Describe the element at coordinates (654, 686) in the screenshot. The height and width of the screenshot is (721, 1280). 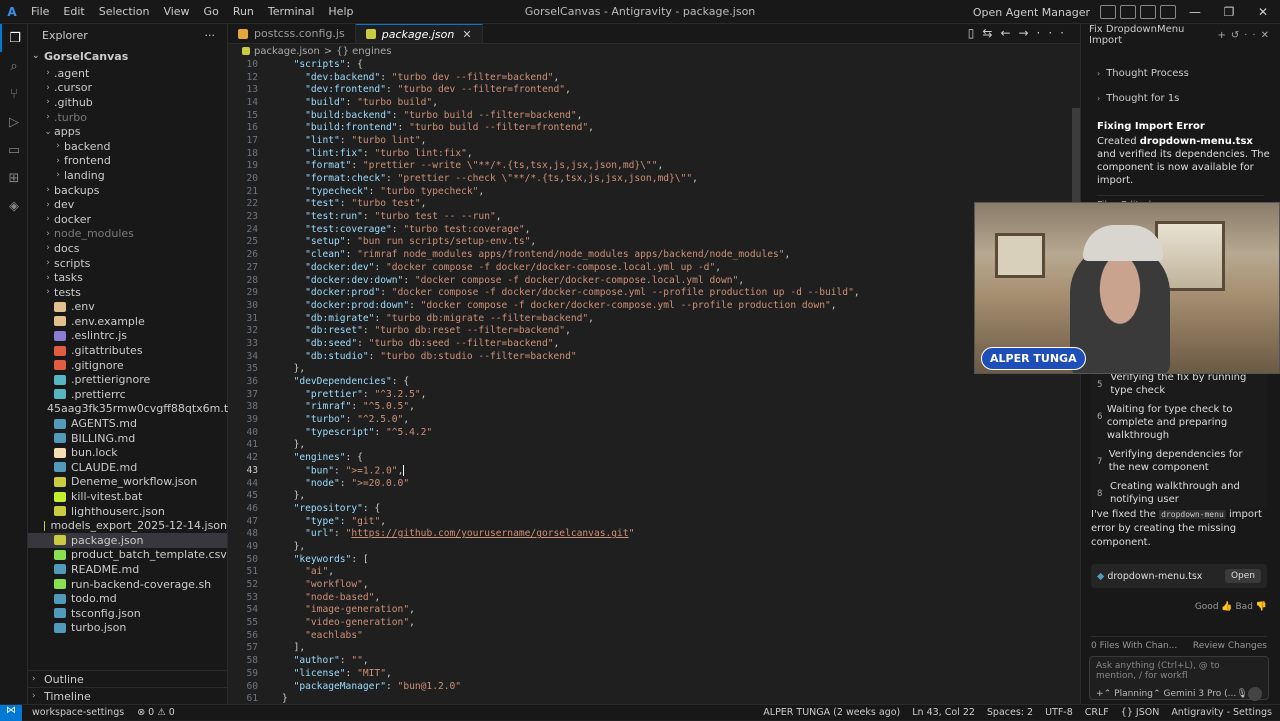
I see `code-line: 60 "packageManager": "bun@1.2.0"` at that location.